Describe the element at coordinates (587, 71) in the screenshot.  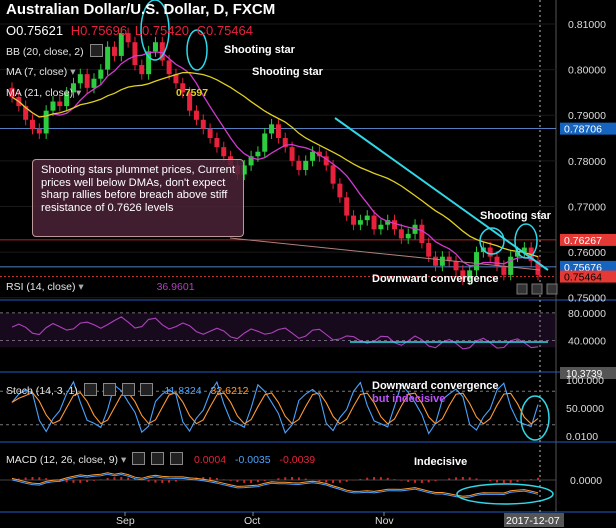
I see `price-tick-label: 0.80000` at that location.